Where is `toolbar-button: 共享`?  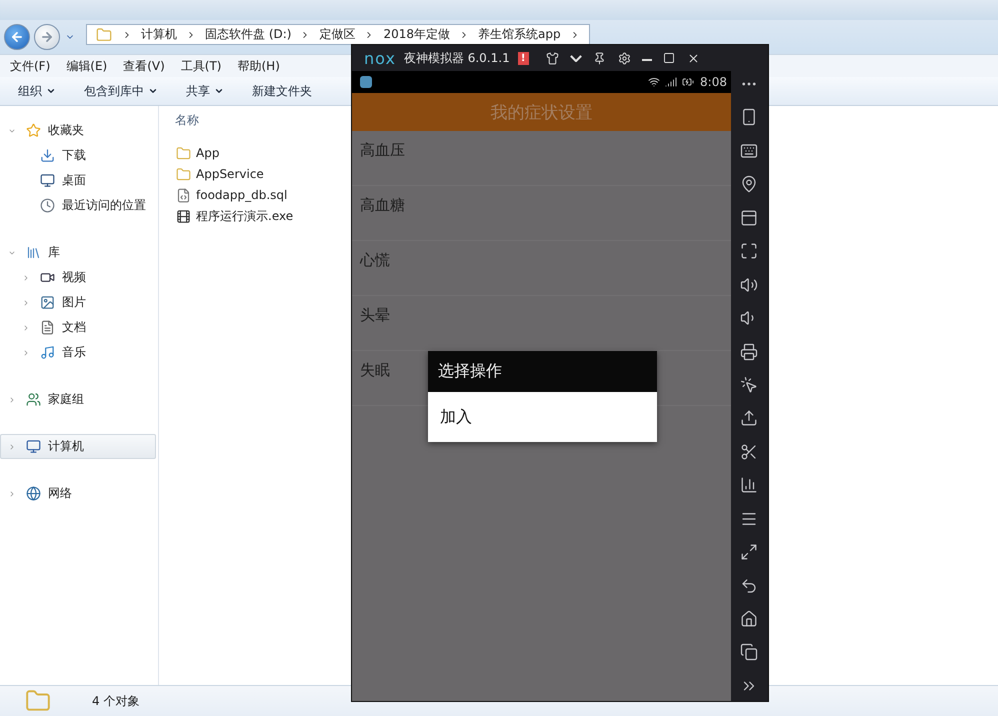 toolbar-button: 共享 is located at coordinates (205, 91).